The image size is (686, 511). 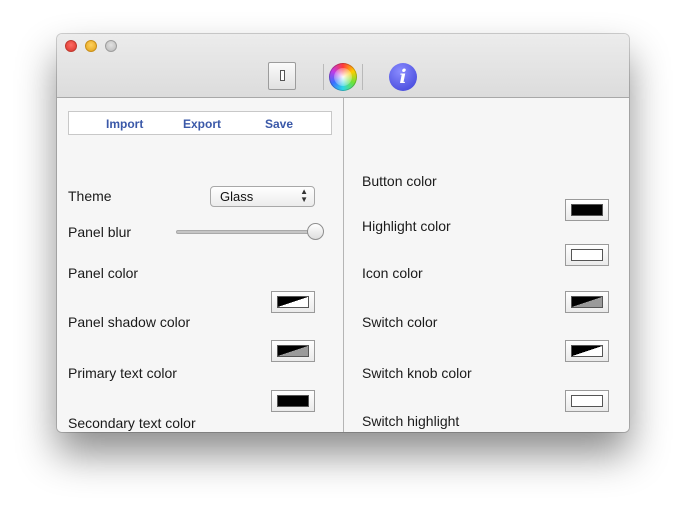 I want to click on import-button: Import, so click(x=124, y=124).